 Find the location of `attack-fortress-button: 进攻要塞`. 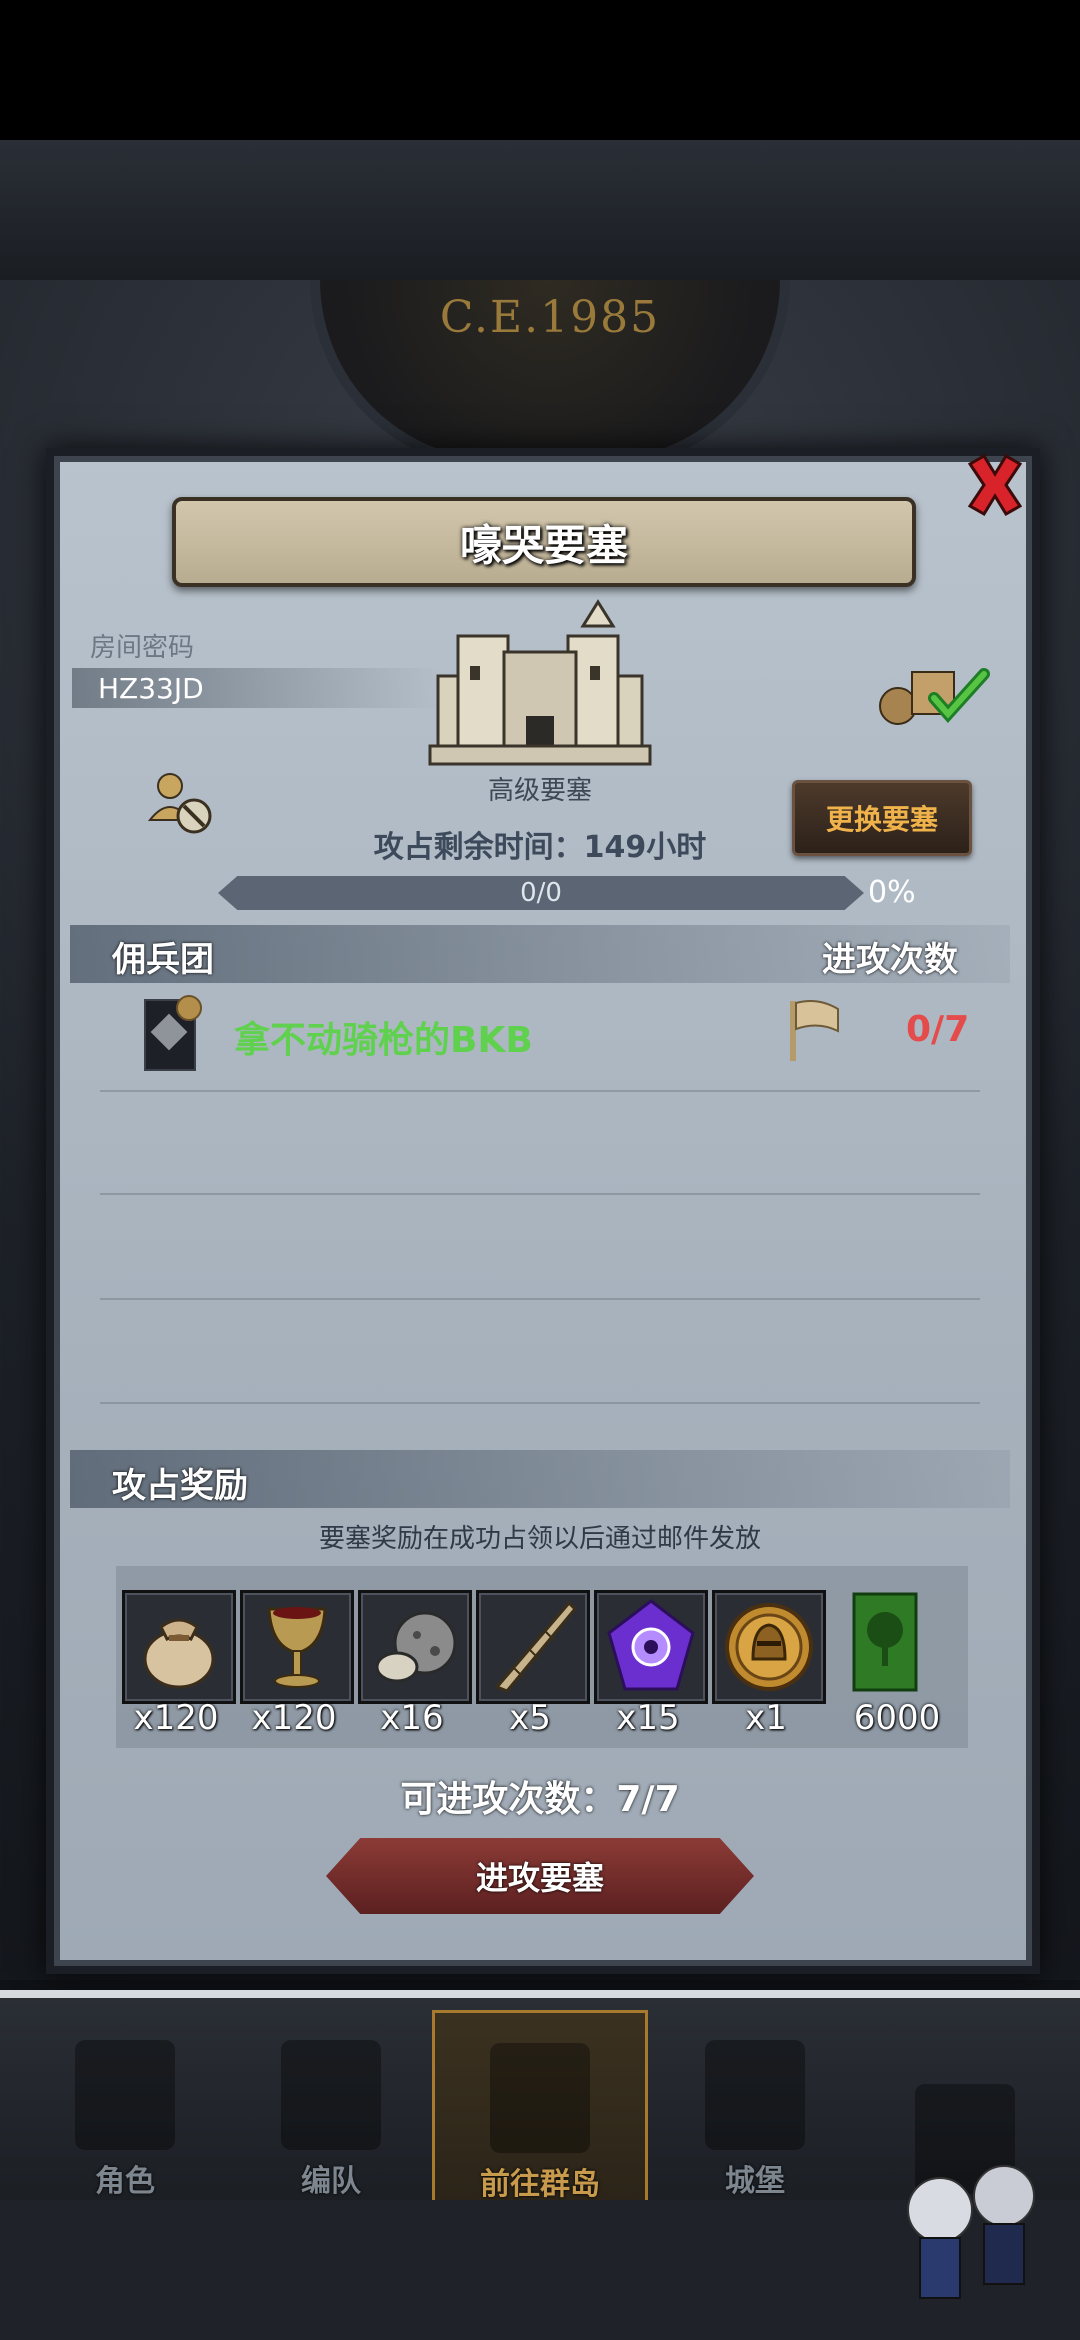

attack-fortress-button: 进攻要塞 is located at coordinates (540, 1876).